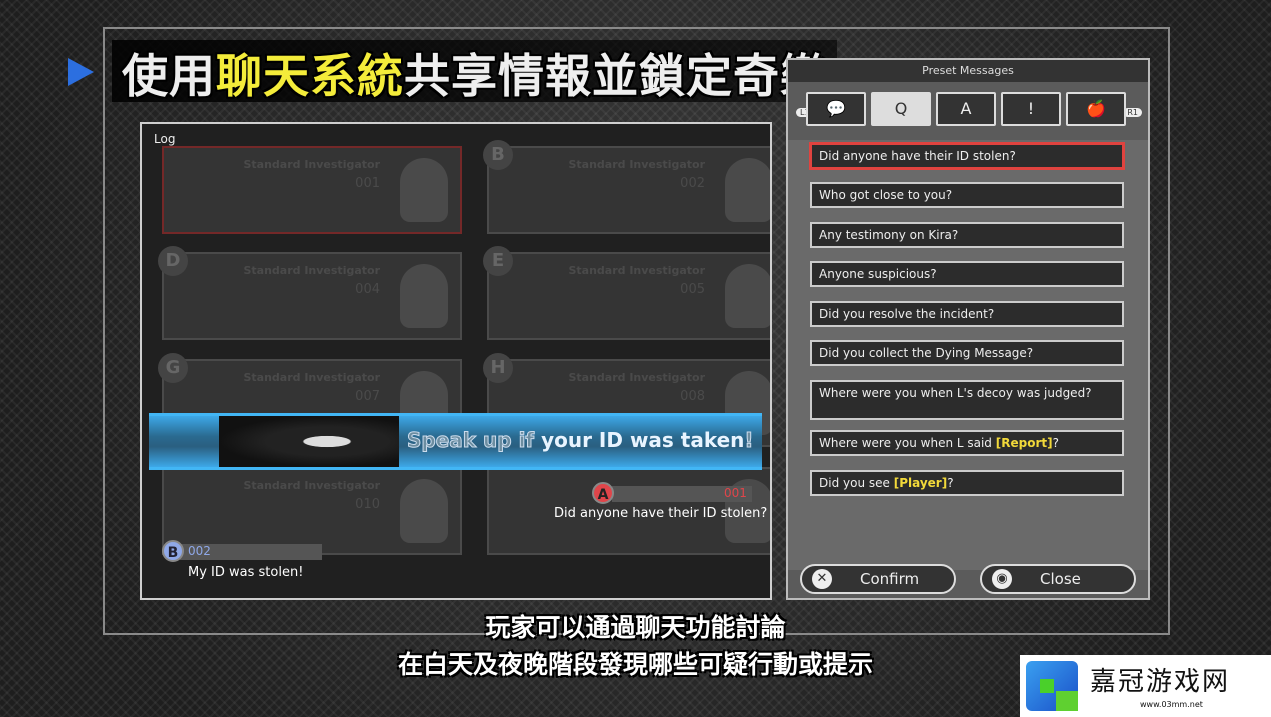 Image resolution: width=1271 pixels, height=717 pixels. What do you see at coordinates (1171, 704) in the screenshot?
I see `watermark-url: www.03mm.net` at bounding box center [1171, 704].